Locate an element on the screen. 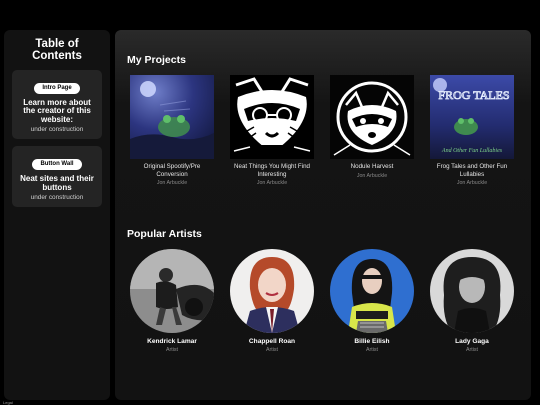 The width and height of the screenshot is (540, 405). frog-moon-art-icon is located at coordinates (172, 117).